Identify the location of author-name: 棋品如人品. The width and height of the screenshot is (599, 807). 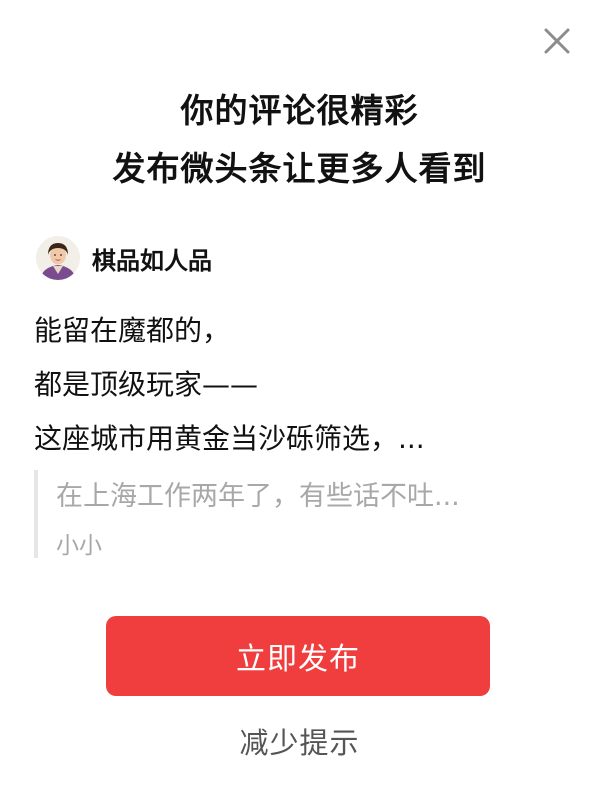
(152, 260).